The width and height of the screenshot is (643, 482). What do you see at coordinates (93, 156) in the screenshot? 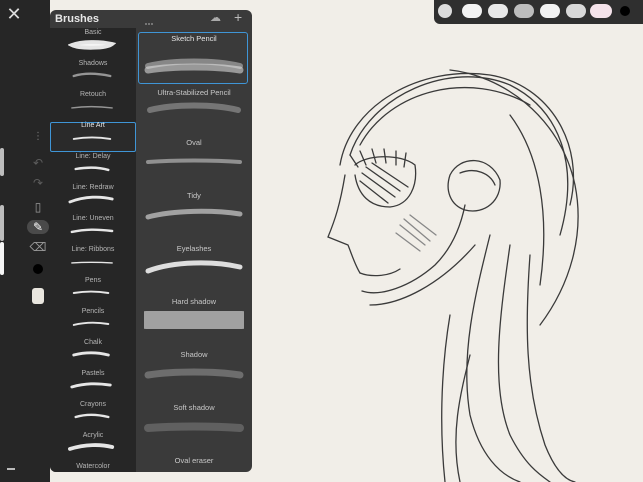
I see `brush-category-label: Line: Delay` at bounding box center [93, 156].